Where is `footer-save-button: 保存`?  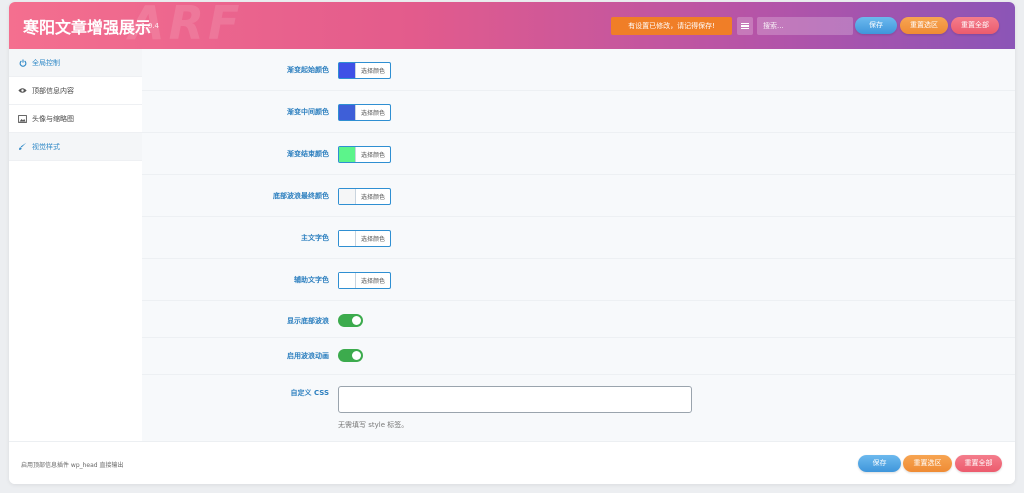
footer-save-button: 保存 is located at coordinates (879, 463).